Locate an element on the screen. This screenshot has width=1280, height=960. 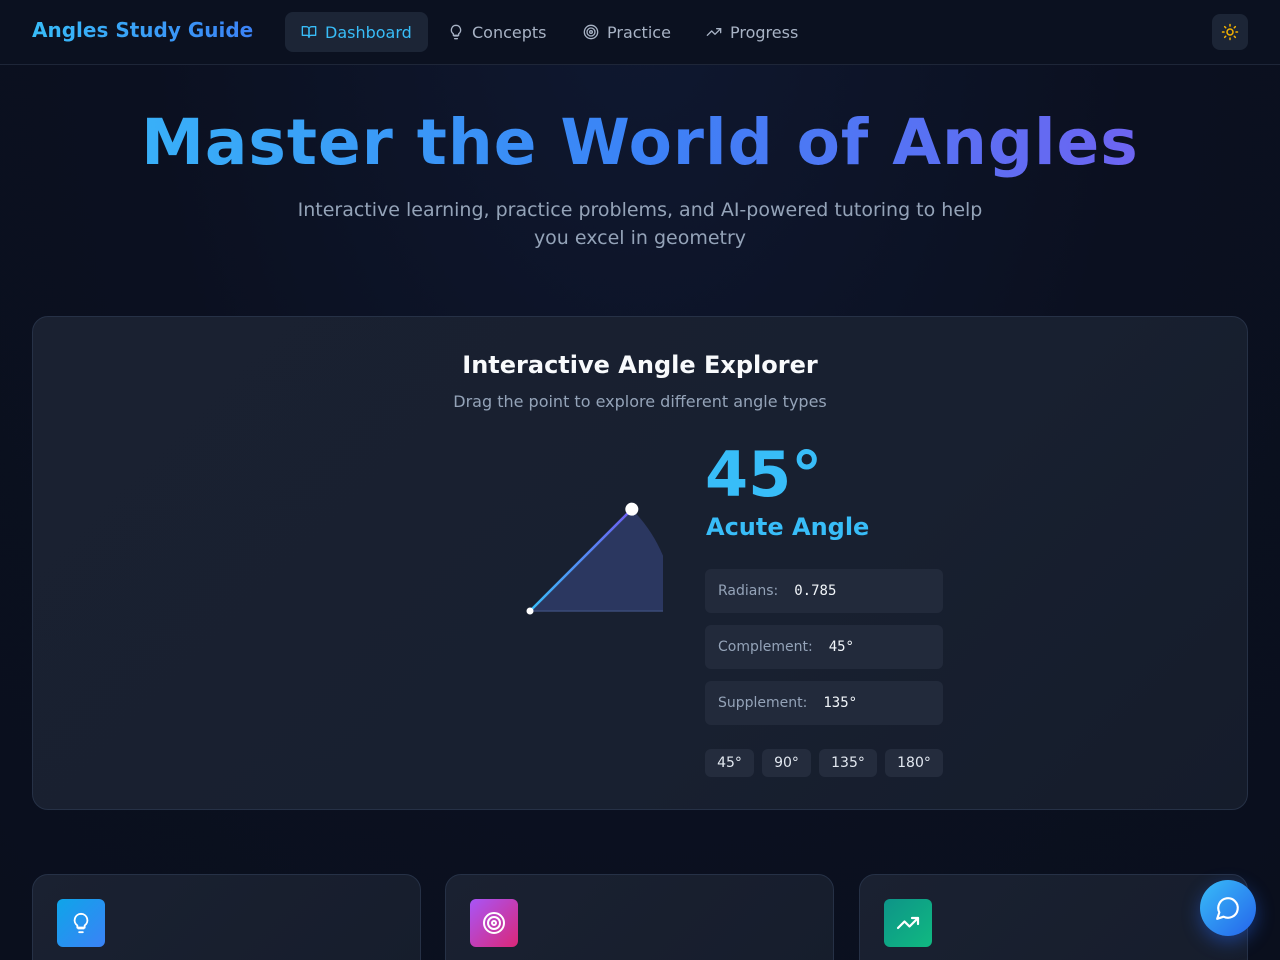
feature-card-concepts is located at coordinates (226, 917).